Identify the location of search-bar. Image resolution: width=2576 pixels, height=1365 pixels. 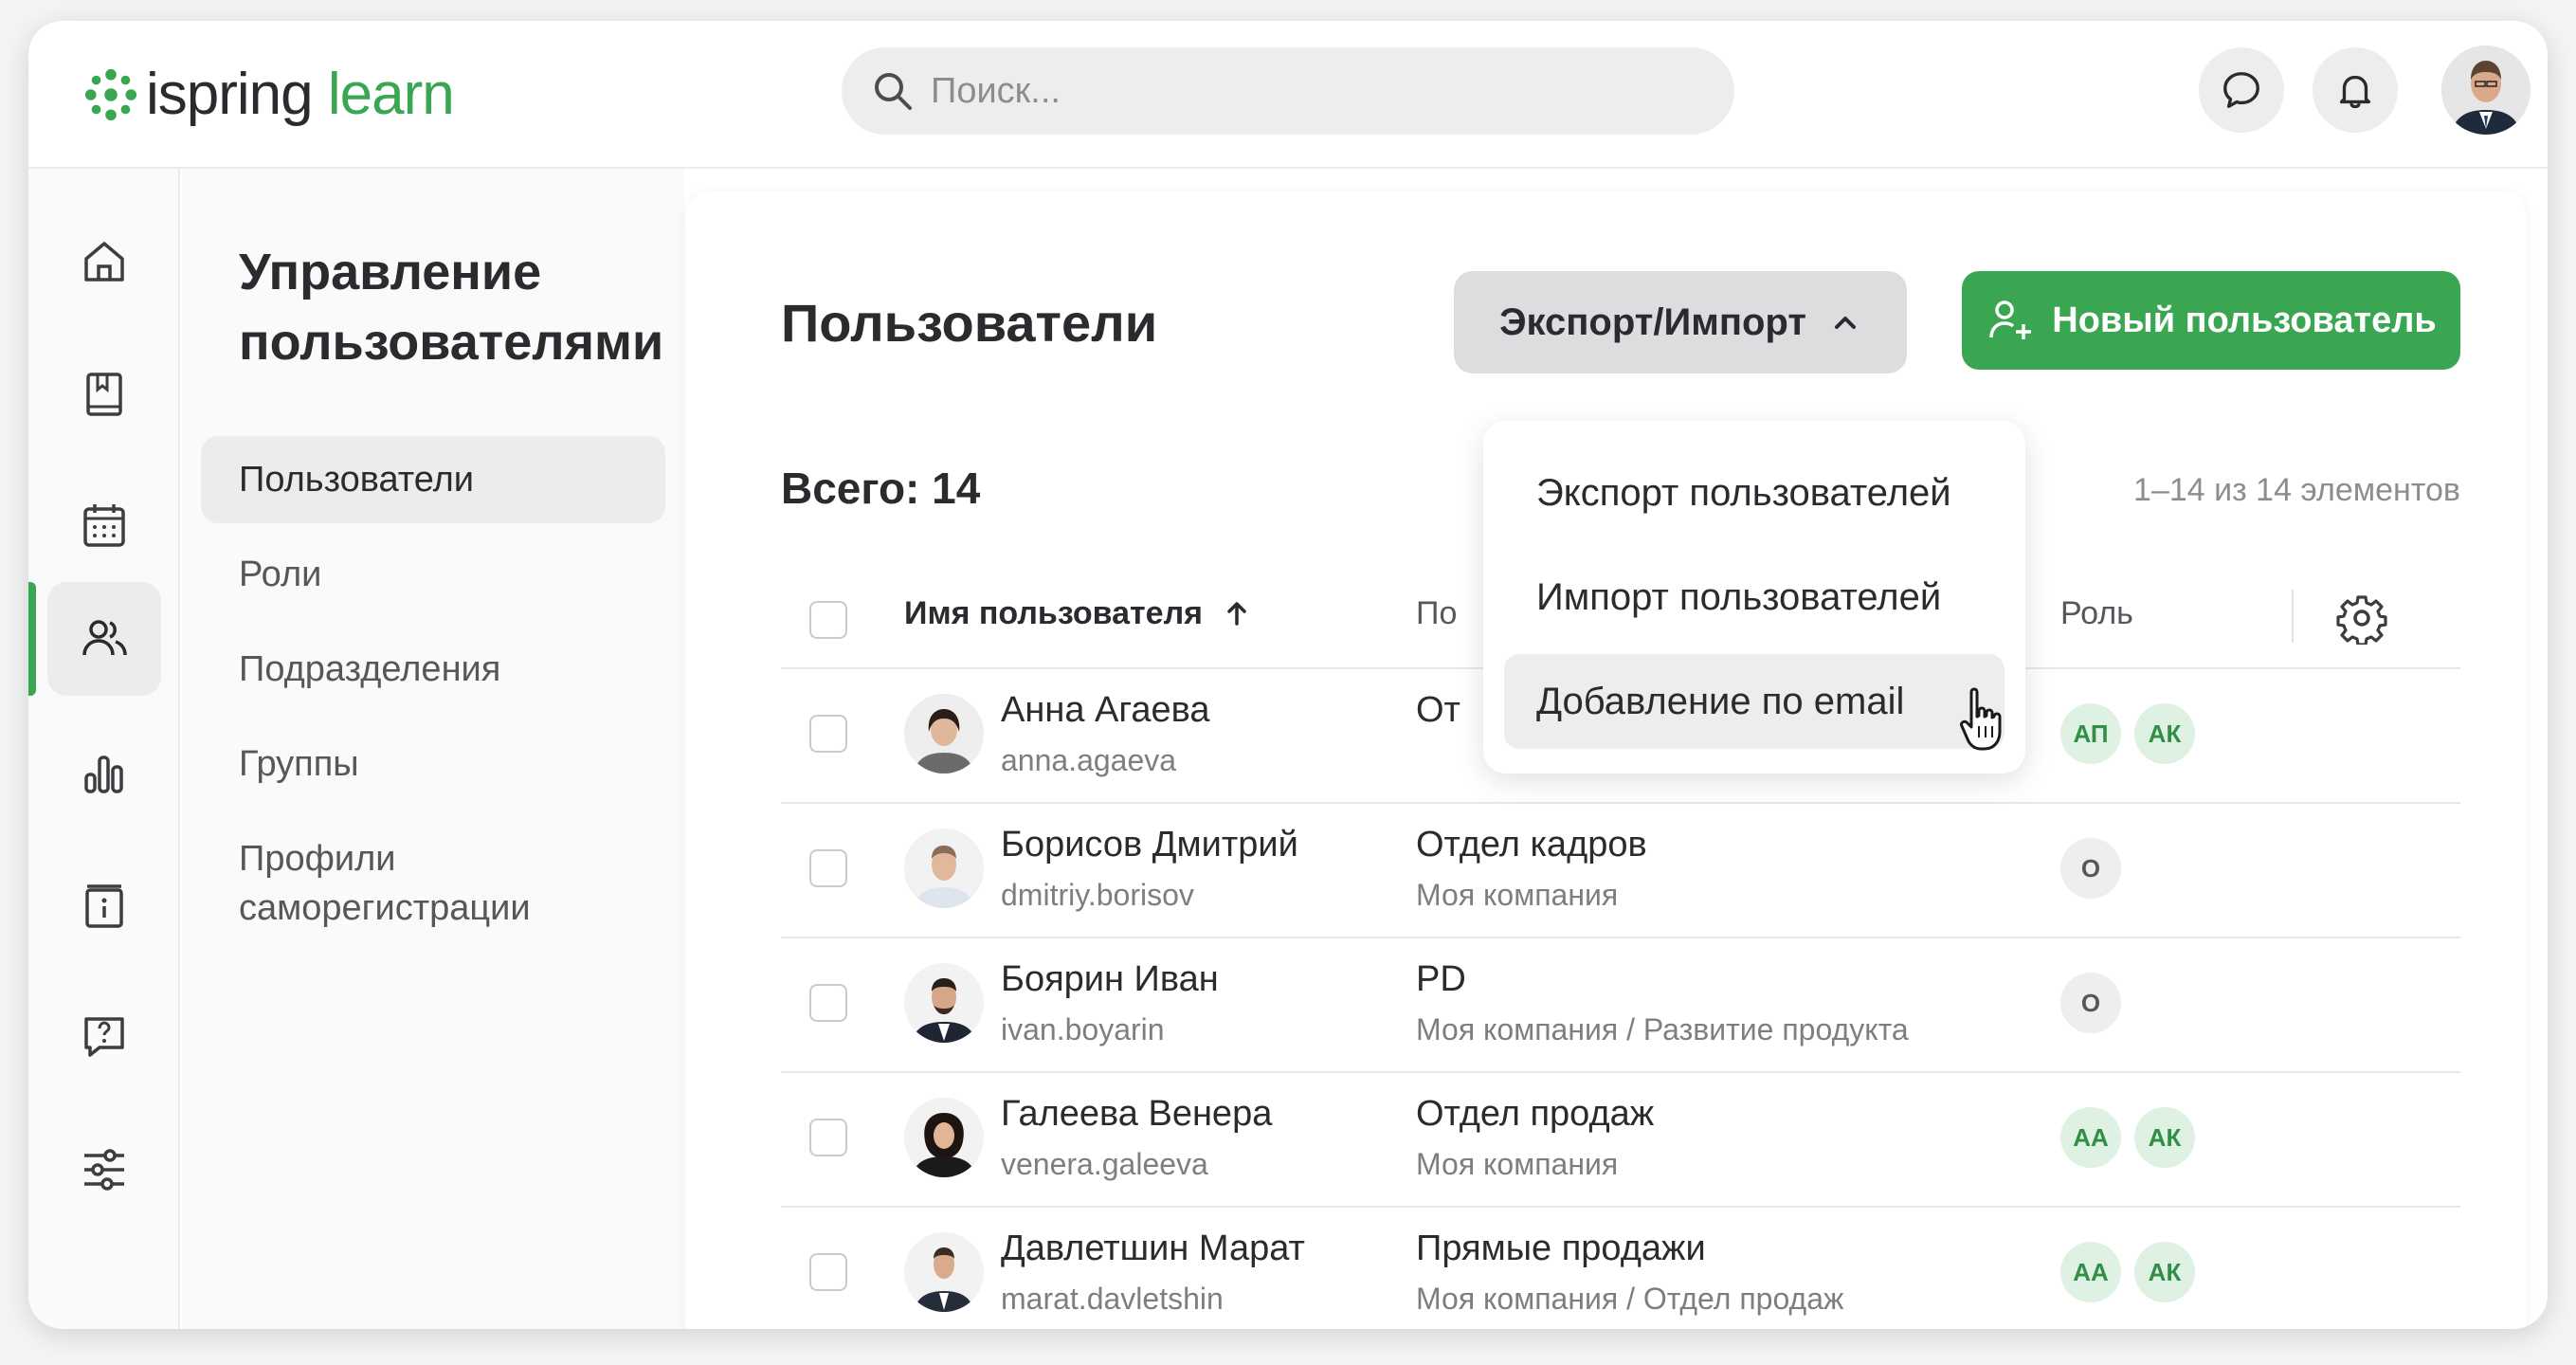
(1288, 91).